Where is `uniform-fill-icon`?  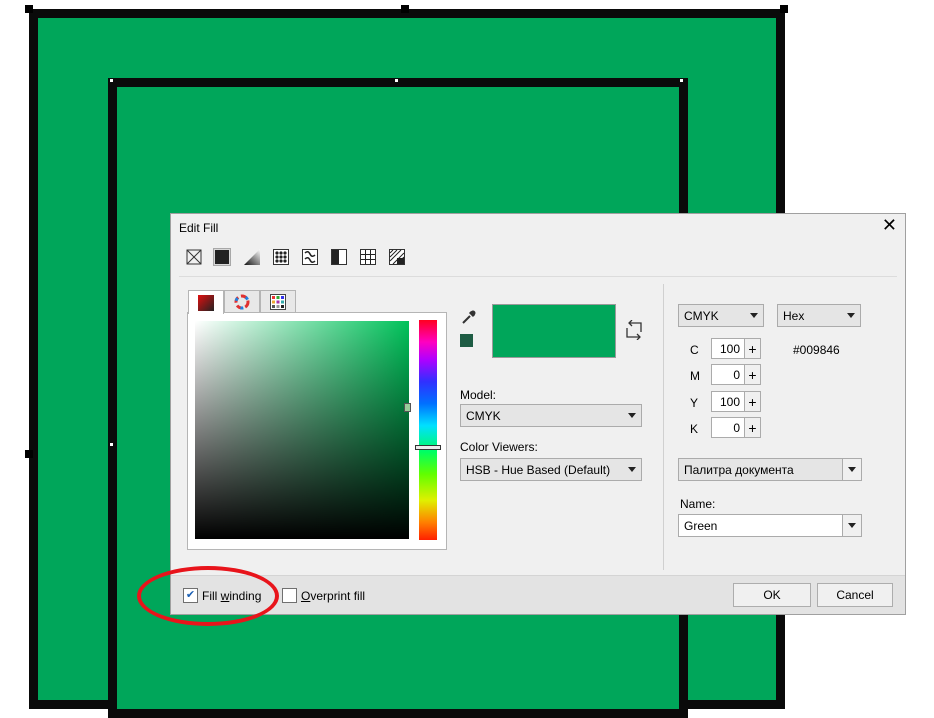
uniform-fill-icon is located at coordinates (222, 257).